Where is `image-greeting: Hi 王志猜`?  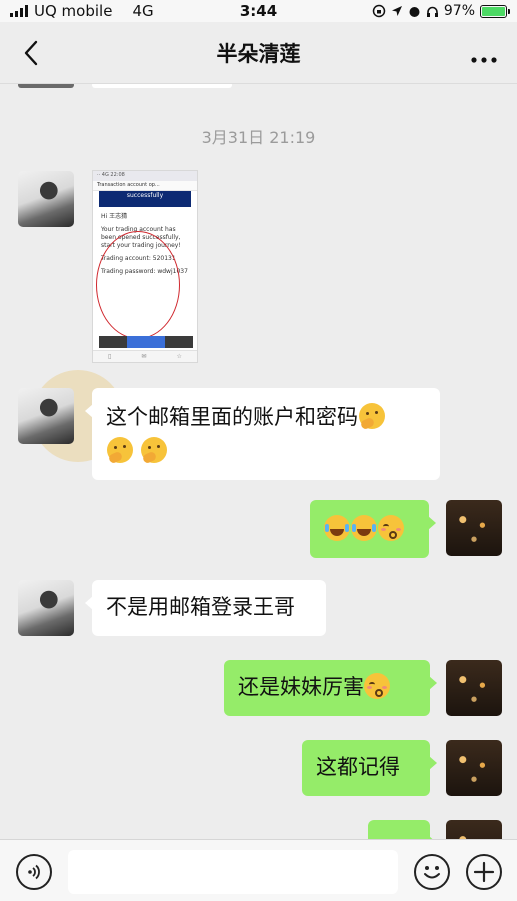
image-greeting: Hi 王志猜 is located at coordinates (114, 216).